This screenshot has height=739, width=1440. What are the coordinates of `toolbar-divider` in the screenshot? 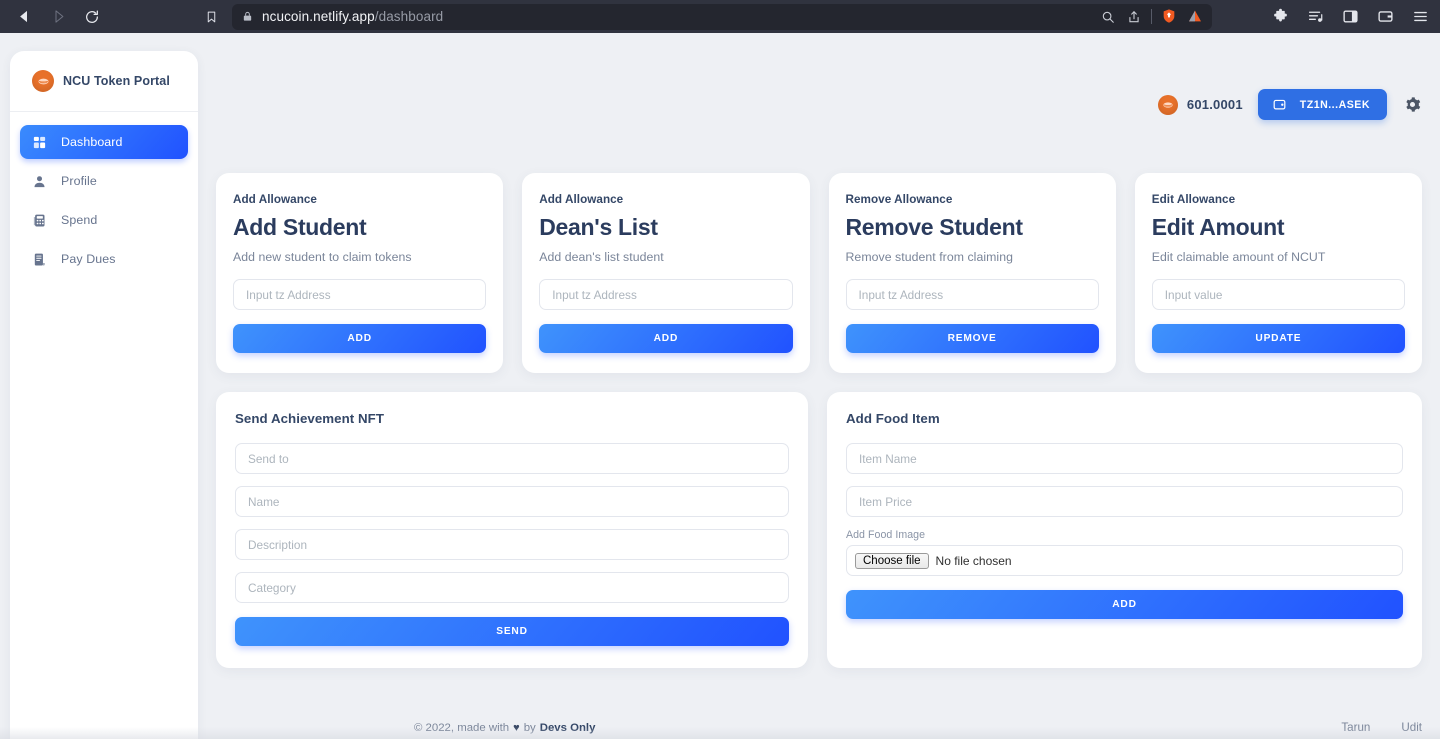 It's located at (1151, 16).